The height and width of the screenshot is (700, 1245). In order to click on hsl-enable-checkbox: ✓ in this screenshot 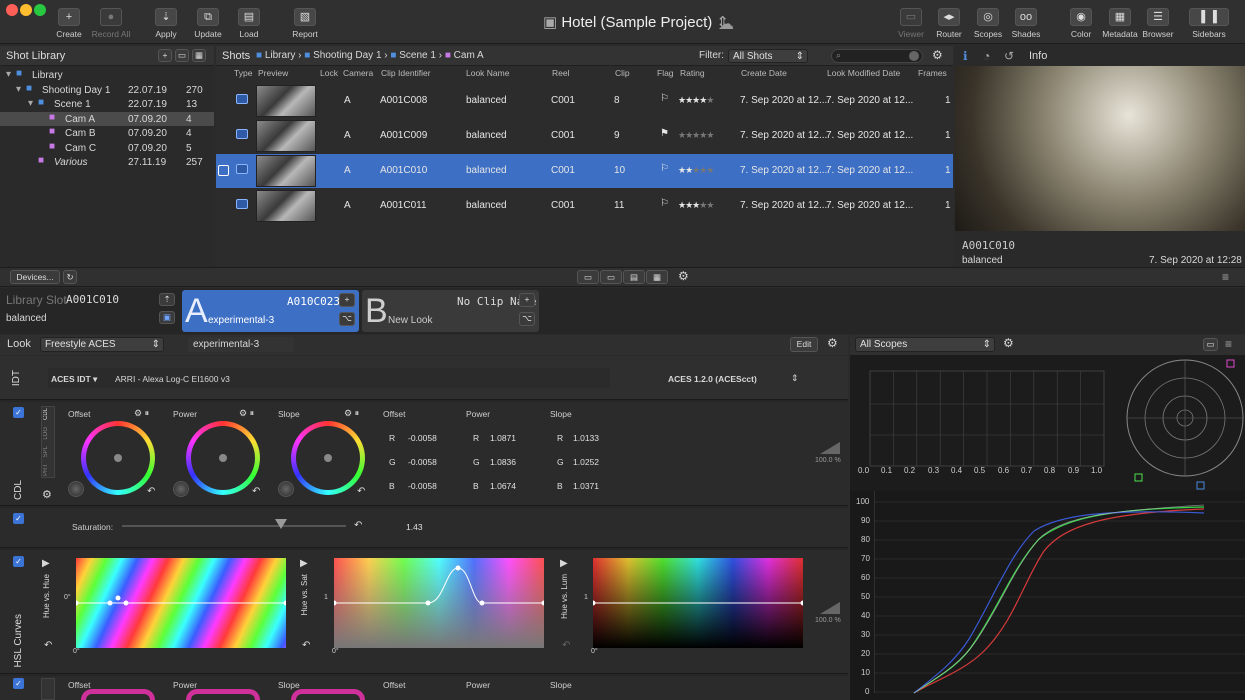, I will do `click(18, 561)`.